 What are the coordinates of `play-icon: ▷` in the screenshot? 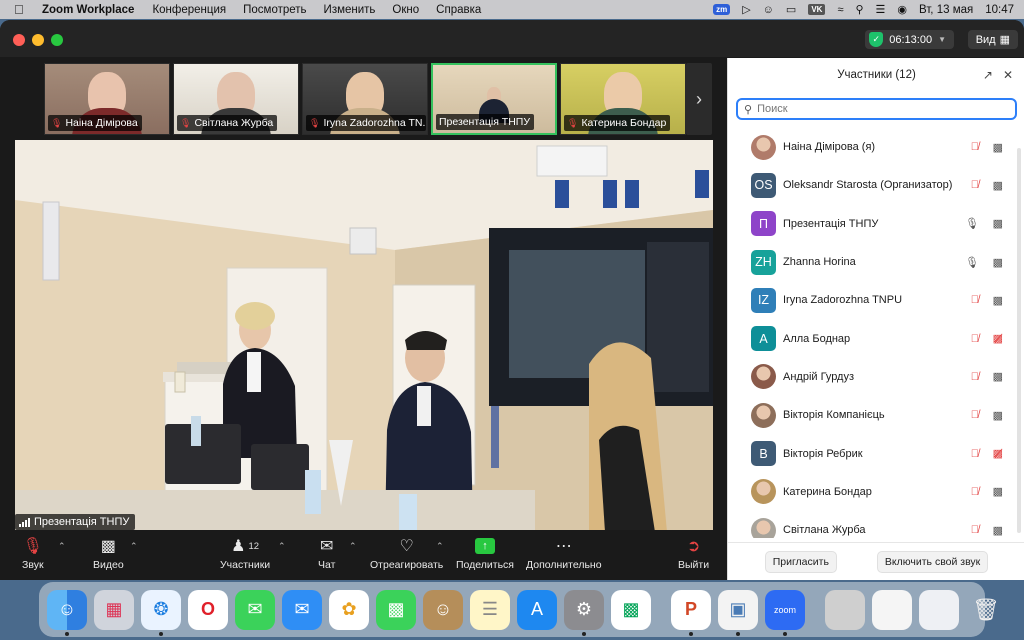 It's located at (746, 9).